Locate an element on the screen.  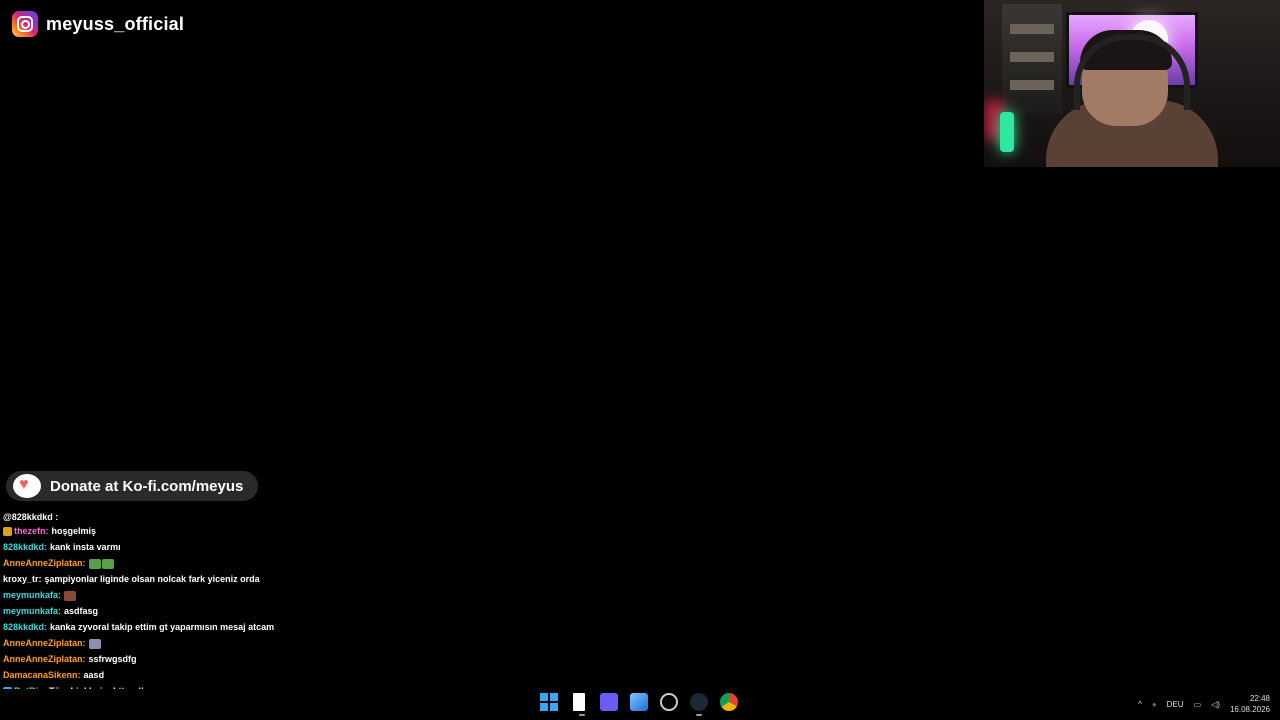
chat-text: asdfasg is located at coordinates (81, 611).